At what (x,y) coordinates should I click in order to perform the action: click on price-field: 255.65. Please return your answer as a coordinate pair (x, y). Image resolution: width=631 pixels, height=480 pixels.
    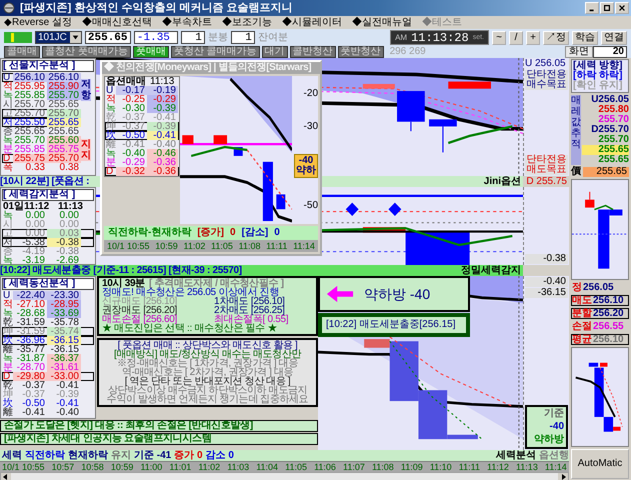
    Looking at the image, I should click on (107, 37).